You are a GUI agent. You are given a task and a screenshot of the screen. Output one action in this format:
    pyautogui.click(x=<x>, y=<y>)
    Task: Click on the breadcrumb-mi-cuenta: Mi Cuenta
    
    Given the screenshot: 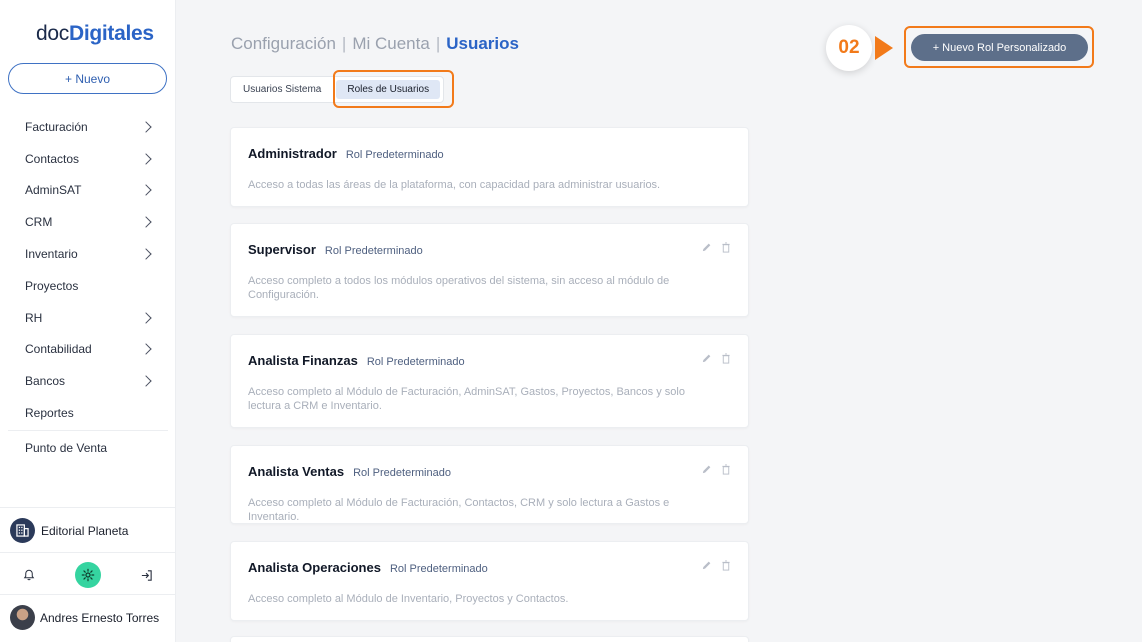 What is the action you would take?
    pyautogui.click(x=390, y=44)
    